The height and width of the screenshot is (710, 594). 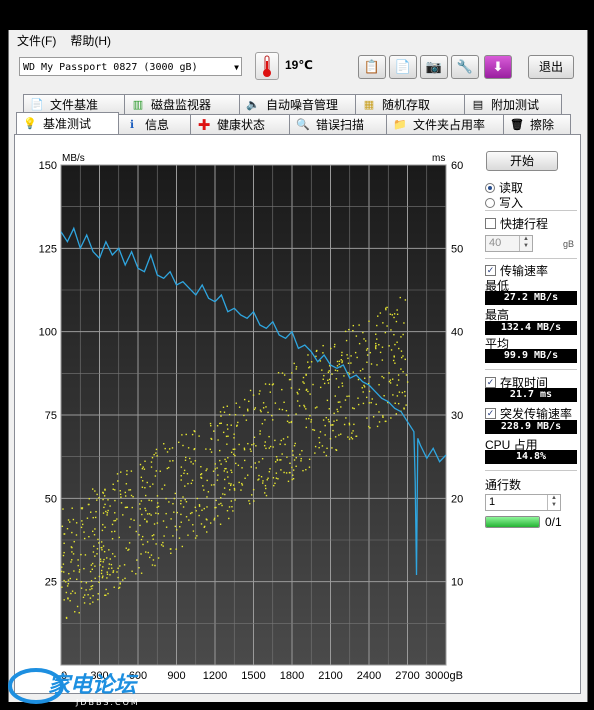 I want to click on y-right-tick-label: 10, so click(x=457, y=583).